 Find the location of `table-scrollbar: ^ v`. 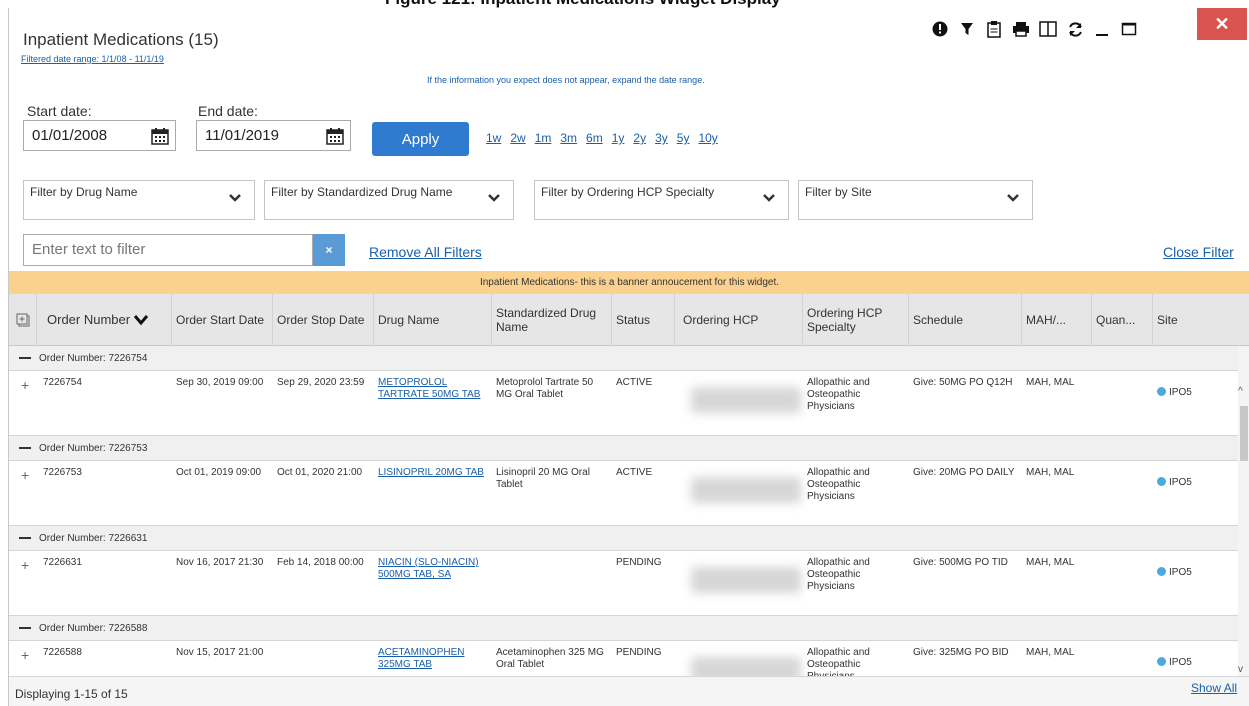

table-scrollbar: ^ v is located at coordinates (1243, 511).